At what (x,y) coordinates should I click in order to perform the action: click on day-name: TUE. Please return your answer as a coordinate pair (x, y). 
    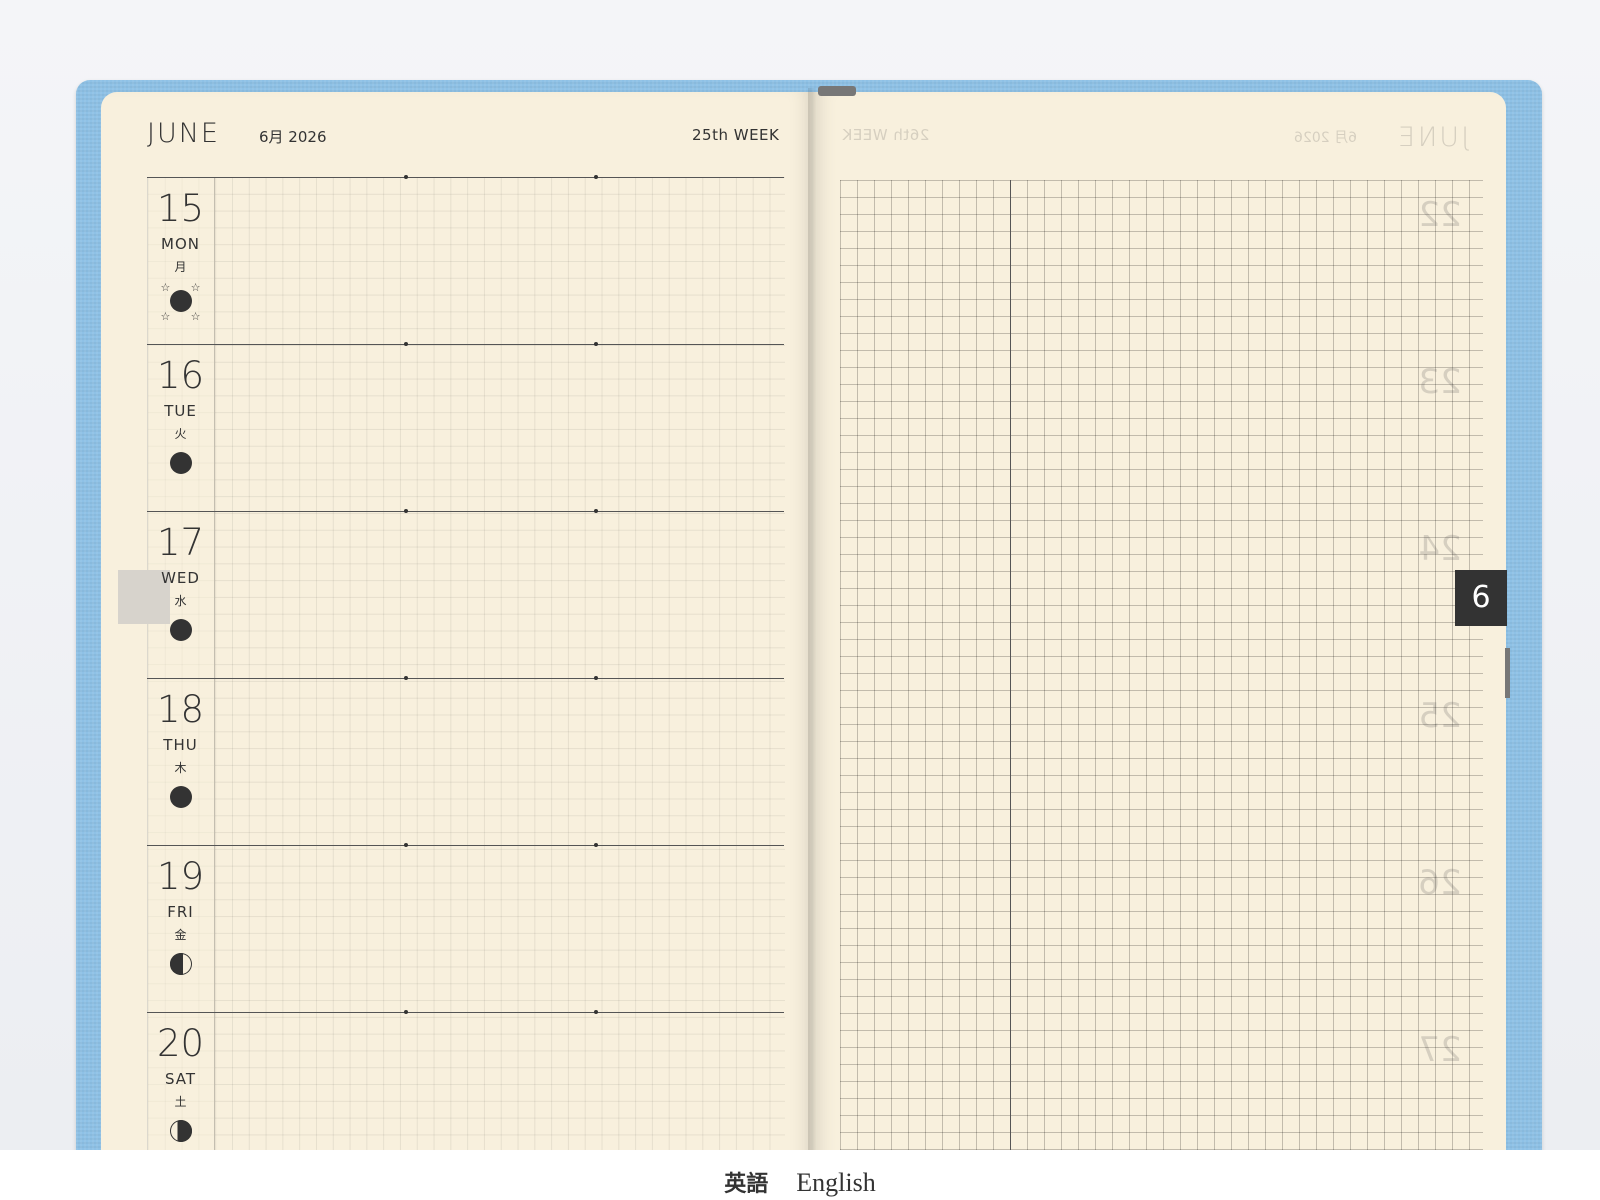
    Looking at the image, I should click on (180, 411).